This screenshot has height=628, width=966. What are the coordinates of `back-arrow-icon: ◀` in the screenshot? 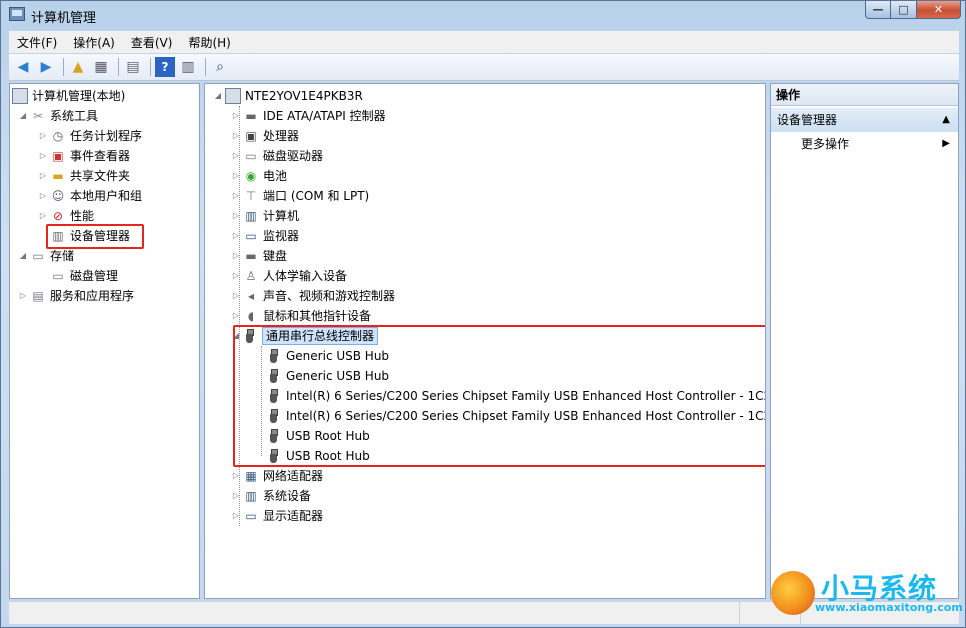 It's located at (23, 67).